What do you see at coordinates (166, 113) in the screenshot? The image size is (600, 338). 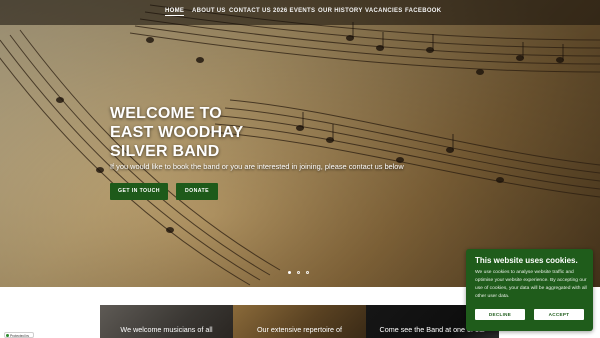 I see `hero-title-line-1: WELCOME TO` at bounding box center [166, 113].